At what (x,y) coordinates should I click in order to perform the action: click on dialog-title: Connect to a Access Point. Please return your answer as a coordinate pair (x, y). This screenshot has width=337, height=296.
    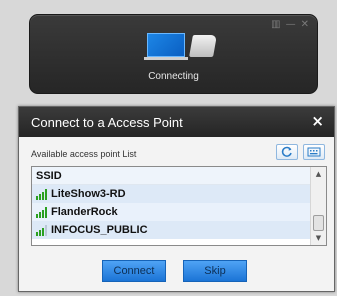
    Looking at the image, I should click on (107, 122).